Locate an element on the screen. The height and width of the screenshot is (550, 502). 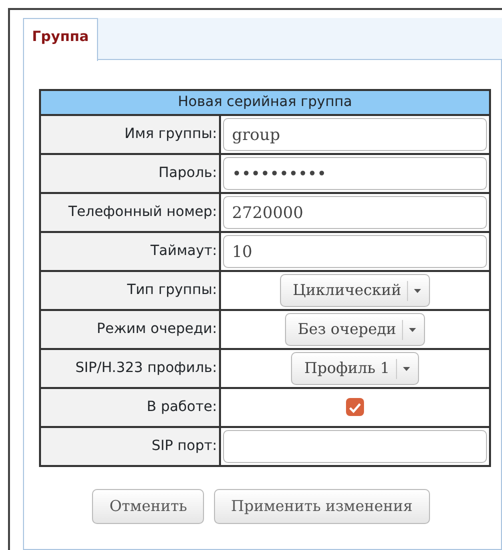
form-title: Новая серийная группа is located at coordinates (265, 102).